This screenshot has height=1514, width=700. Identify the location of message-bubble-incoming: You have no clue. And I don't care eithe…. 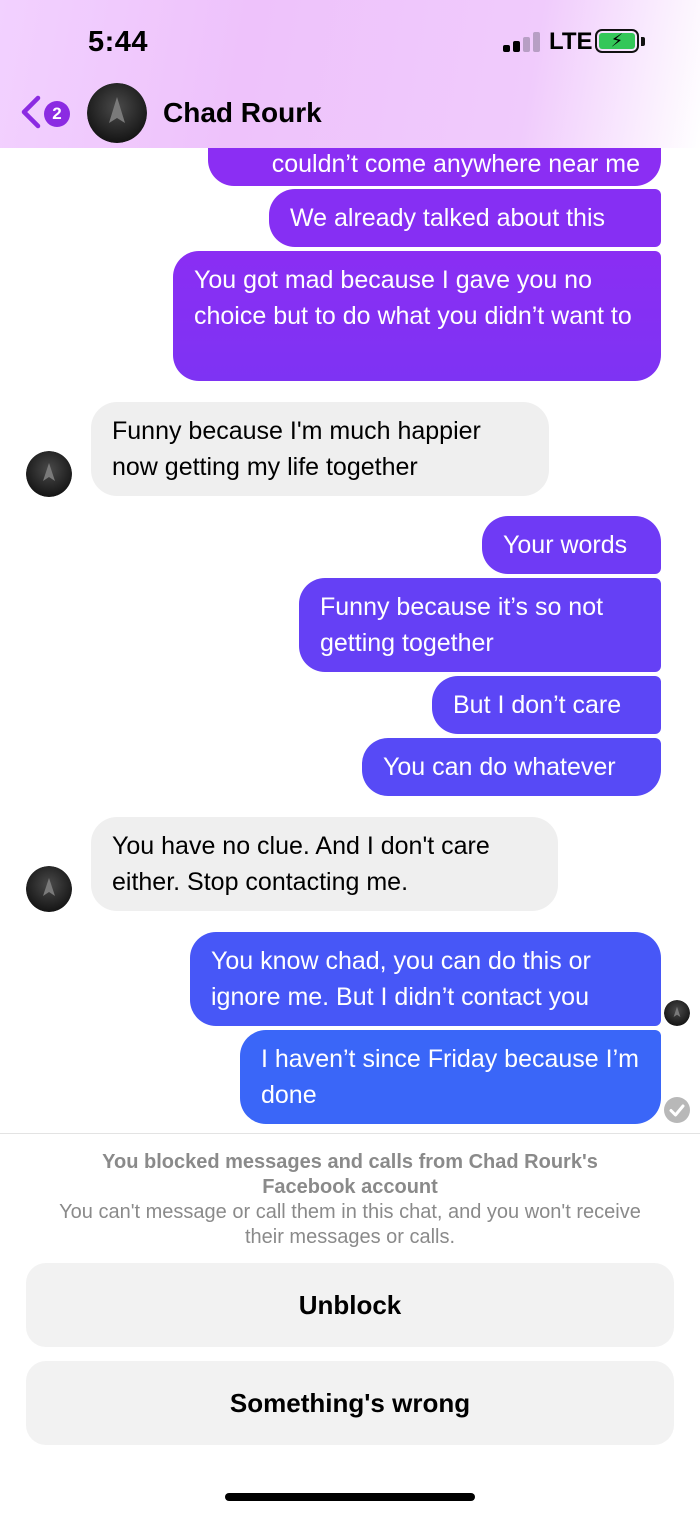
(324, 864).